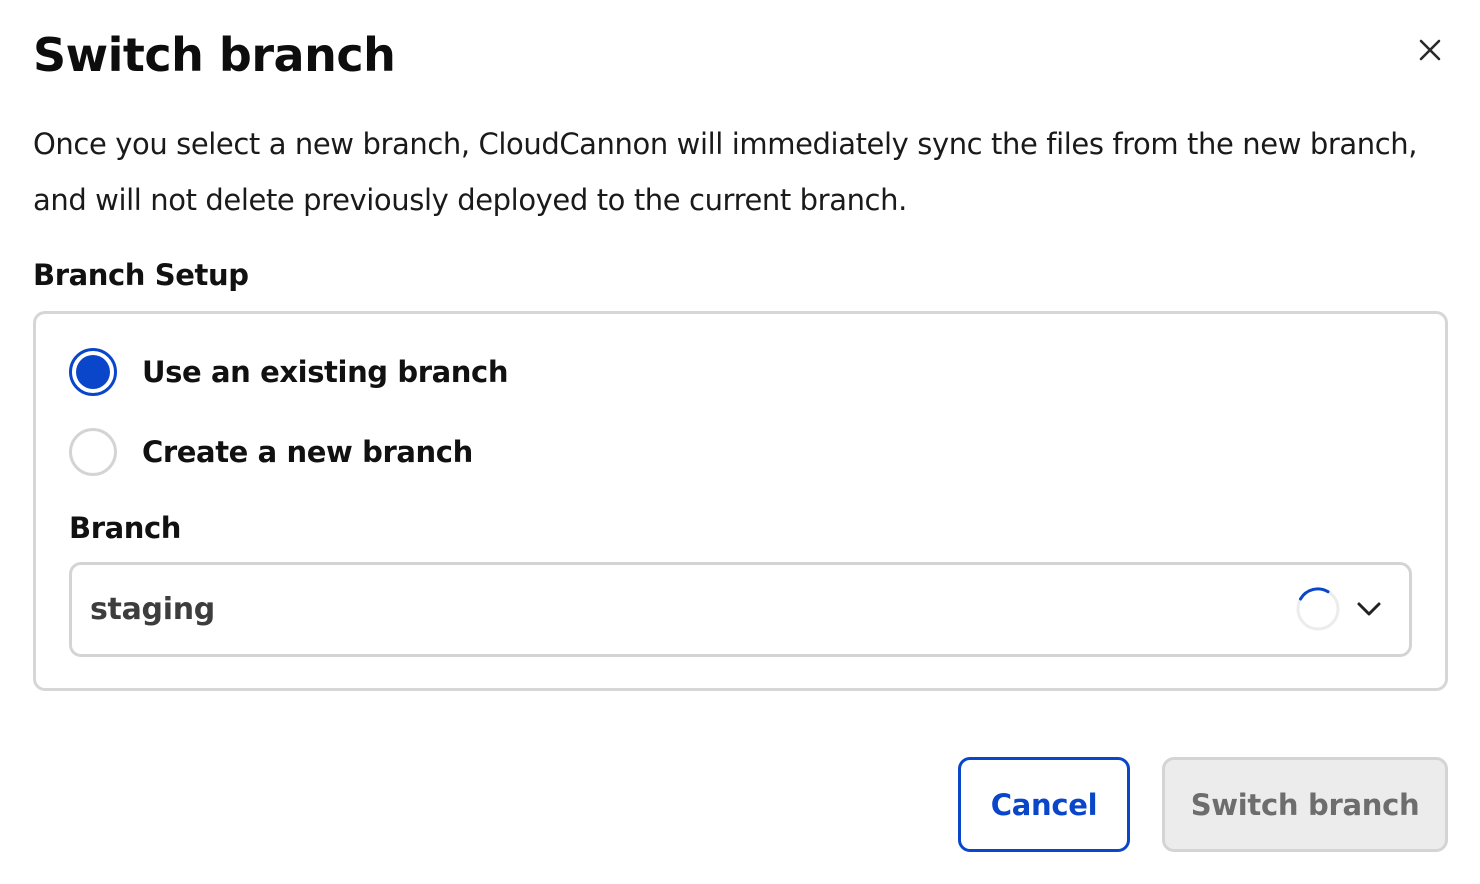  I want to click on radio-existing-branch, so click(93, 372).